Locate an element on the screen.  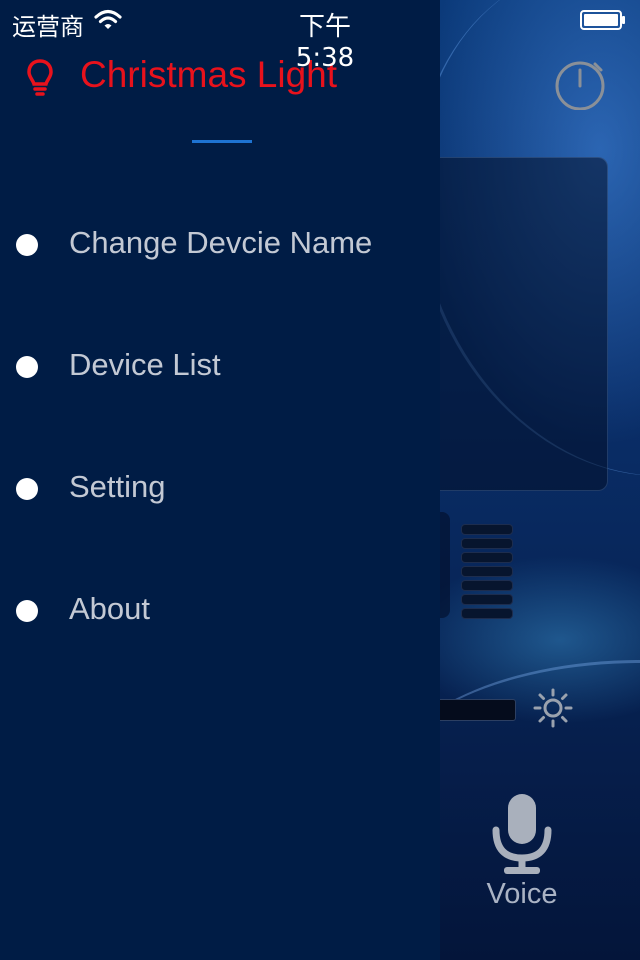
menu-item-label: About is located at coordinates (110, 608).